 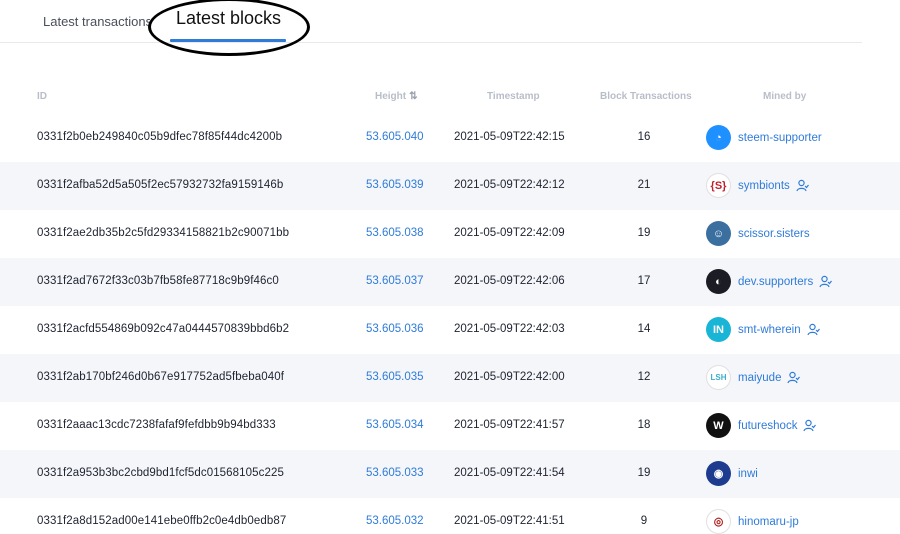 I want to click on miner-link: W futureshock, so click(x=761, y=425).